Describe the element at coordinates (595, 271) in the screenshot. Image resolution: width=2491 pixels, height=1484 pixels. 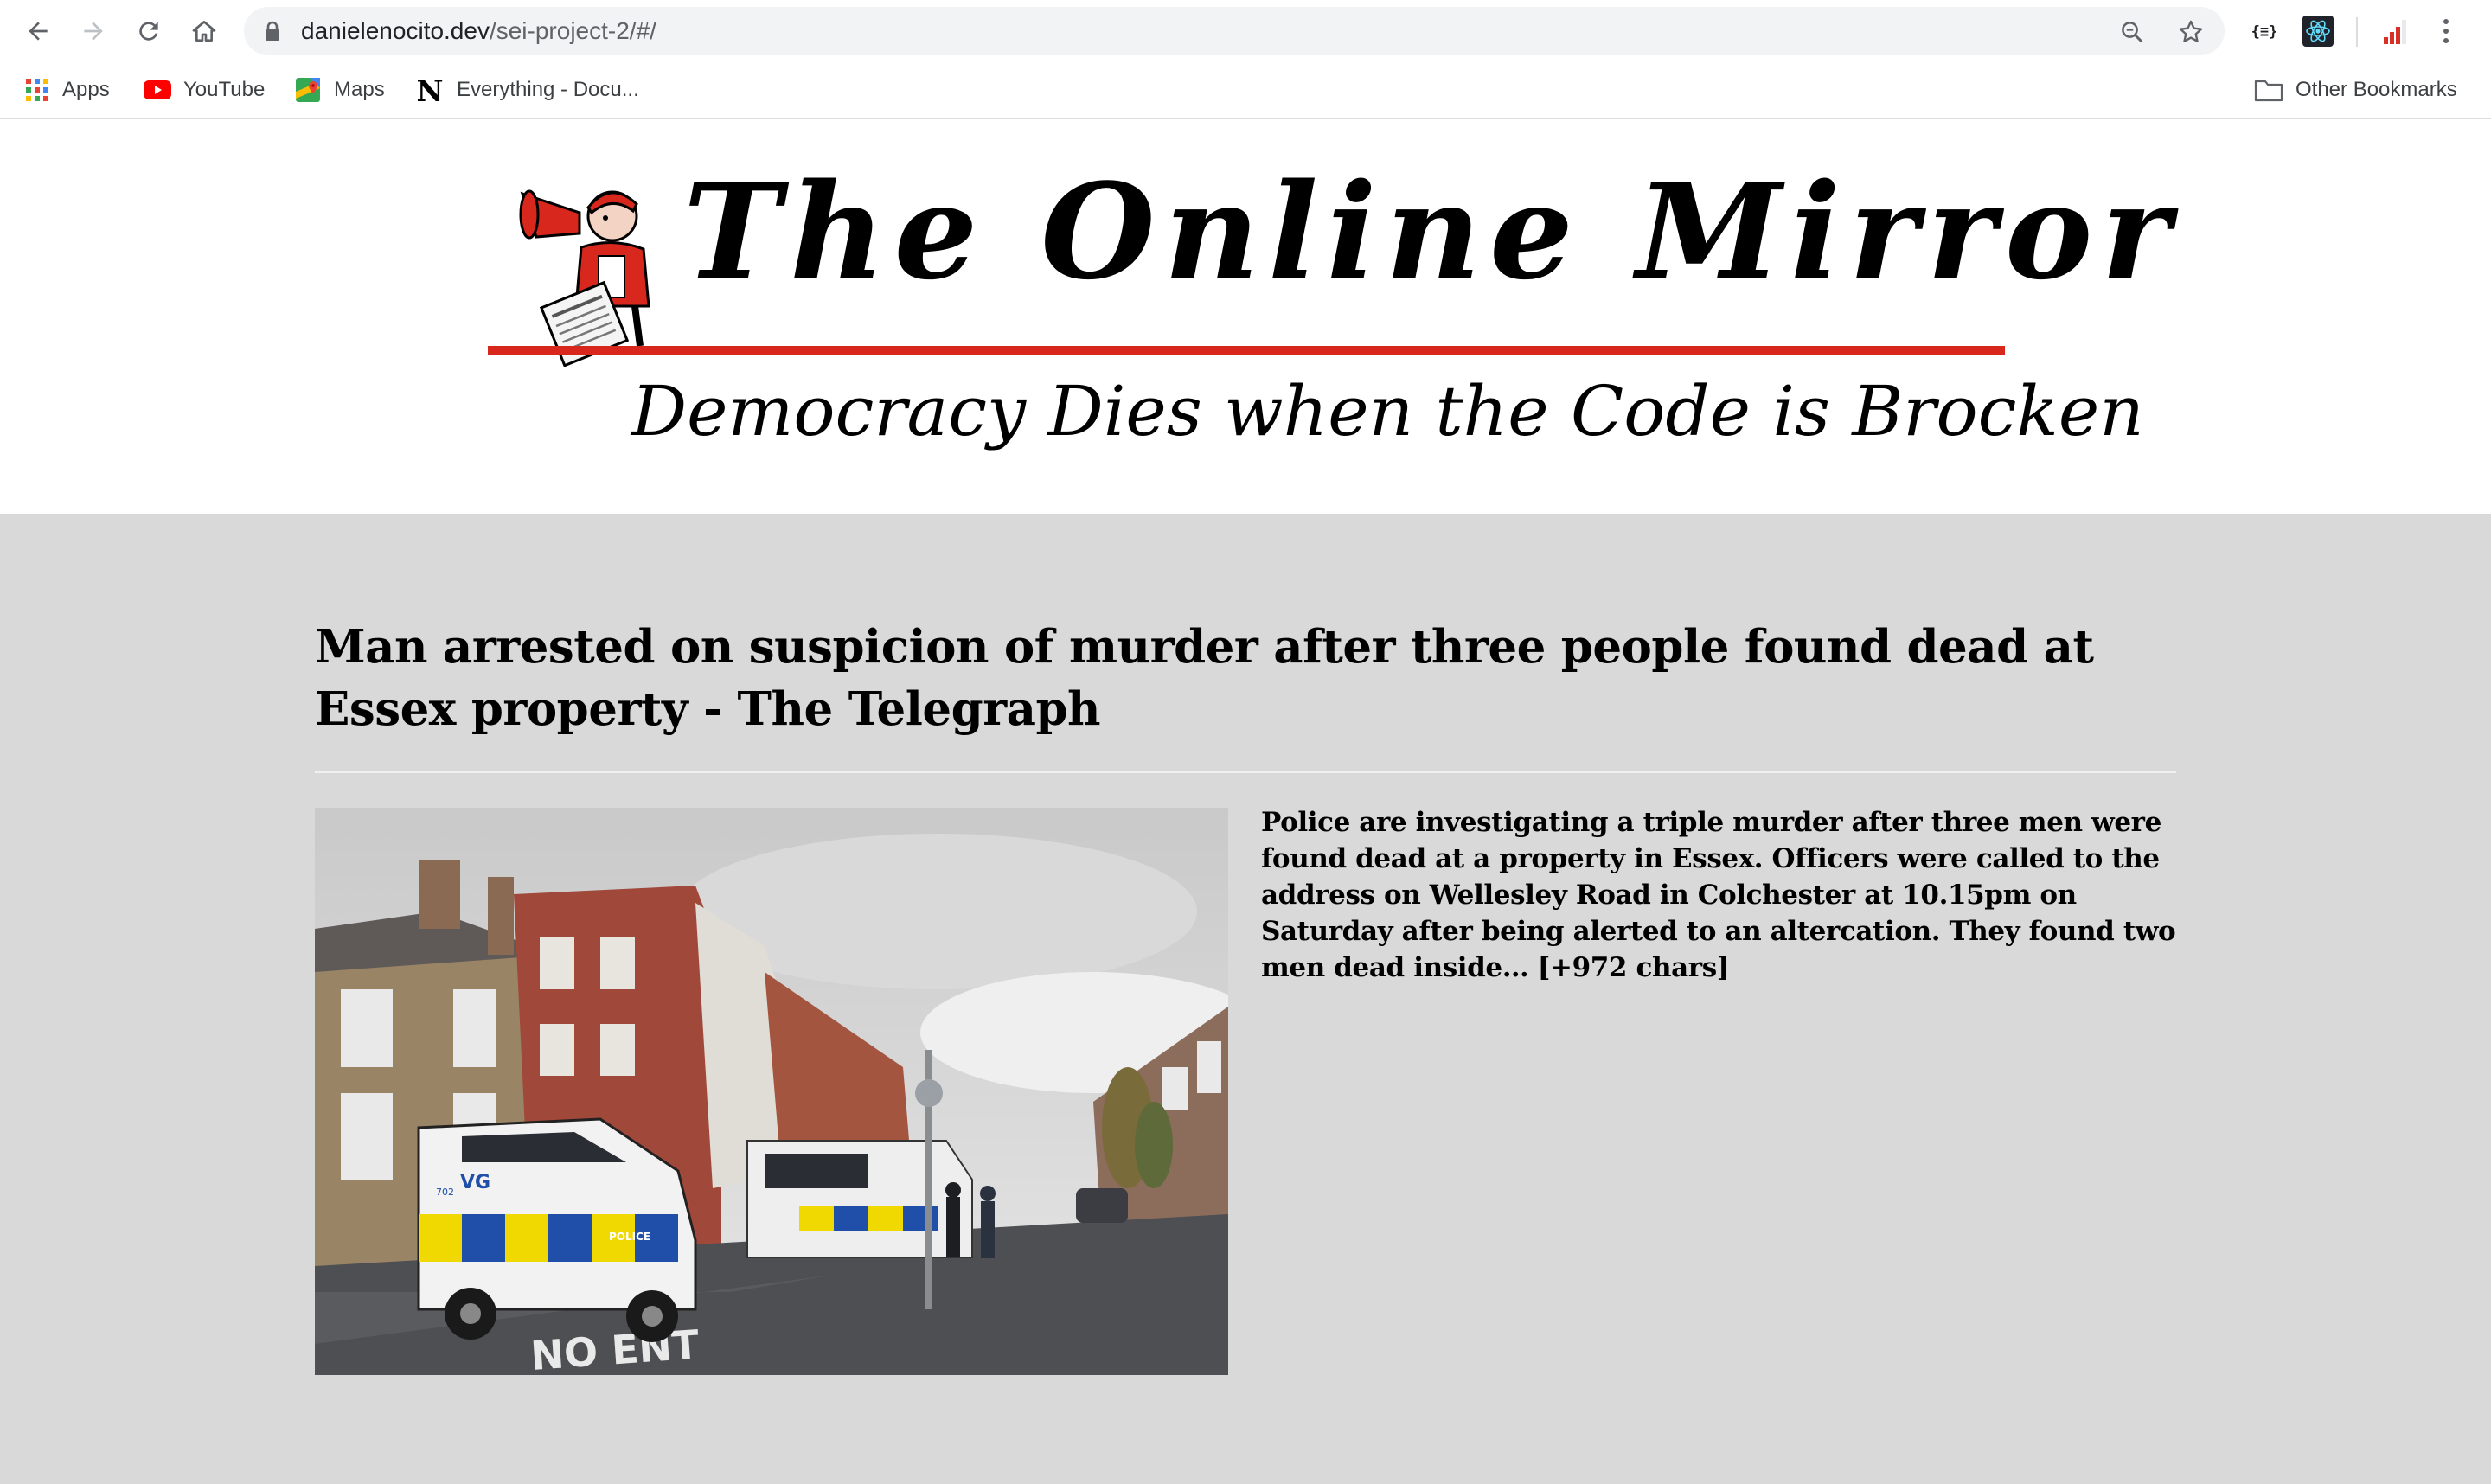
I see `megaphone-mascot-icon` at that location.